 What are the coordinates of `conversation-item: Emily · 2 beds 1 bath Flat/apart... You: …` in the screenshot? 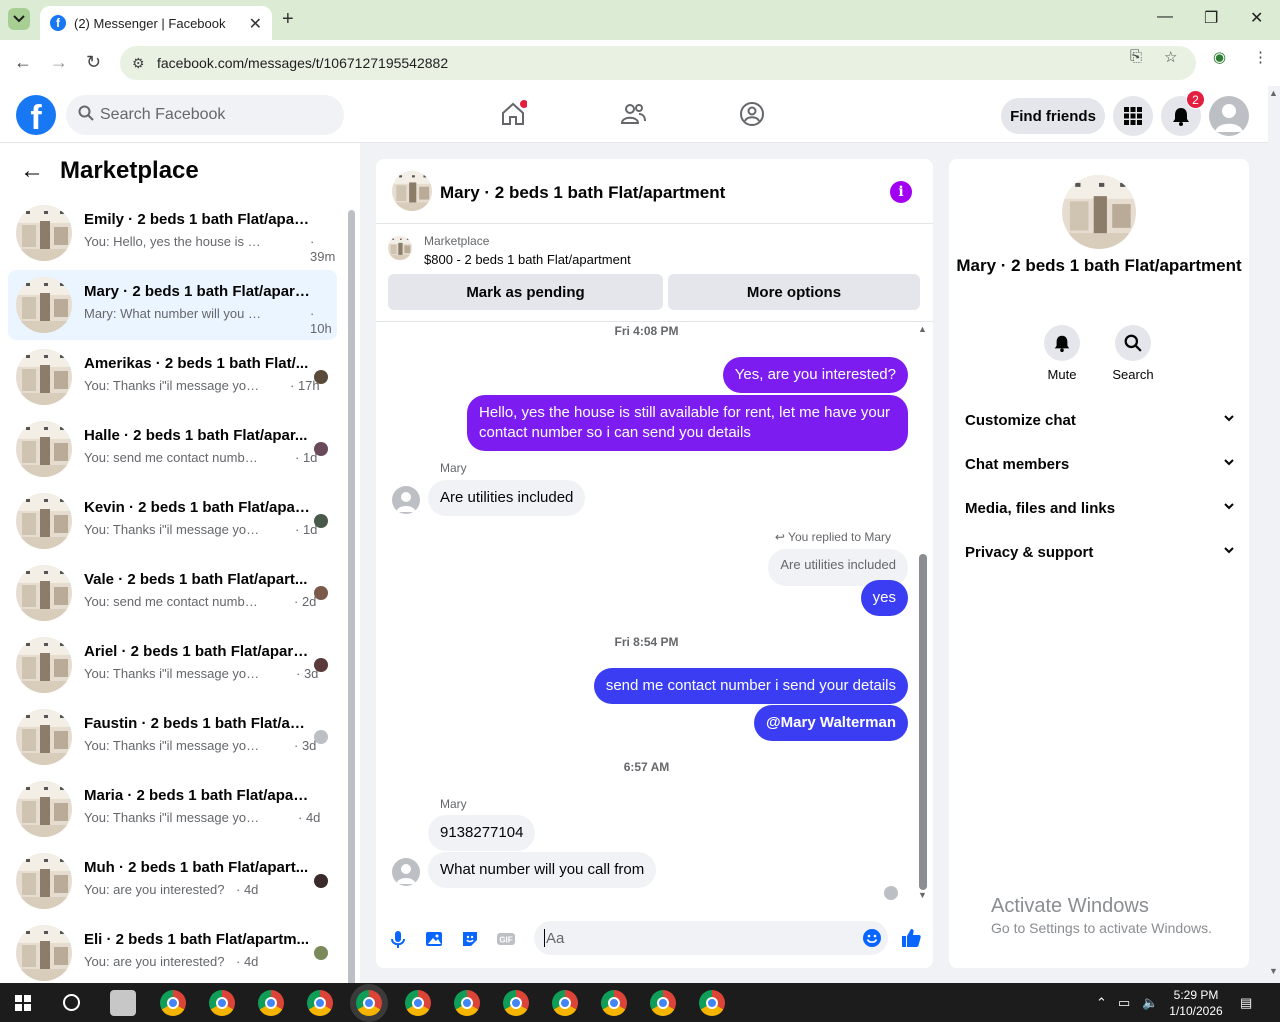 It's located at (172, 233).